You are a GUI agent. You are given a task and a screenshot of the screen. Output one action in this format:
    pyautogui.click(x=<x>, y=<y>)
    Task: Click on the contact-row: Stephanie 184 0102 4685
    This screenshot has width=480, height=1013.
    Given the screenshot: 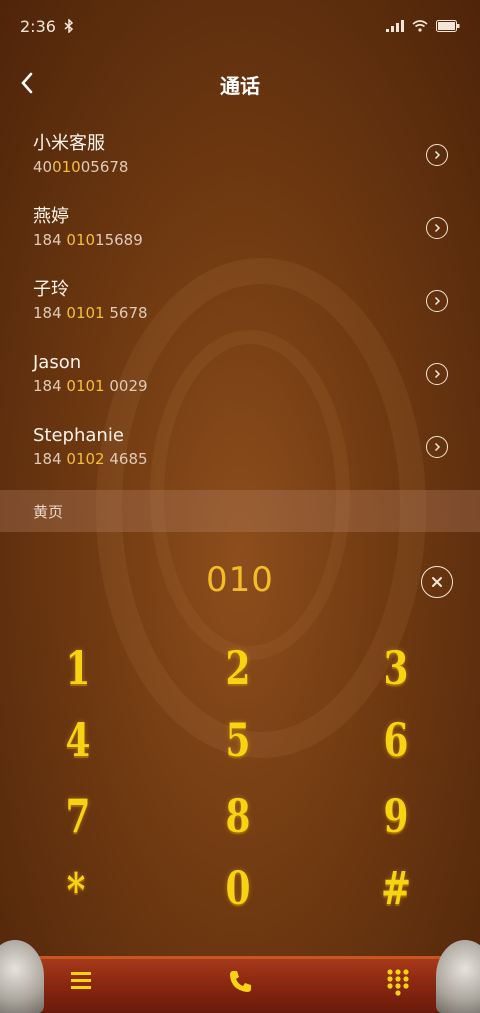 What is the action you would take?
    pyautogui.click(x=240, y=450)
    